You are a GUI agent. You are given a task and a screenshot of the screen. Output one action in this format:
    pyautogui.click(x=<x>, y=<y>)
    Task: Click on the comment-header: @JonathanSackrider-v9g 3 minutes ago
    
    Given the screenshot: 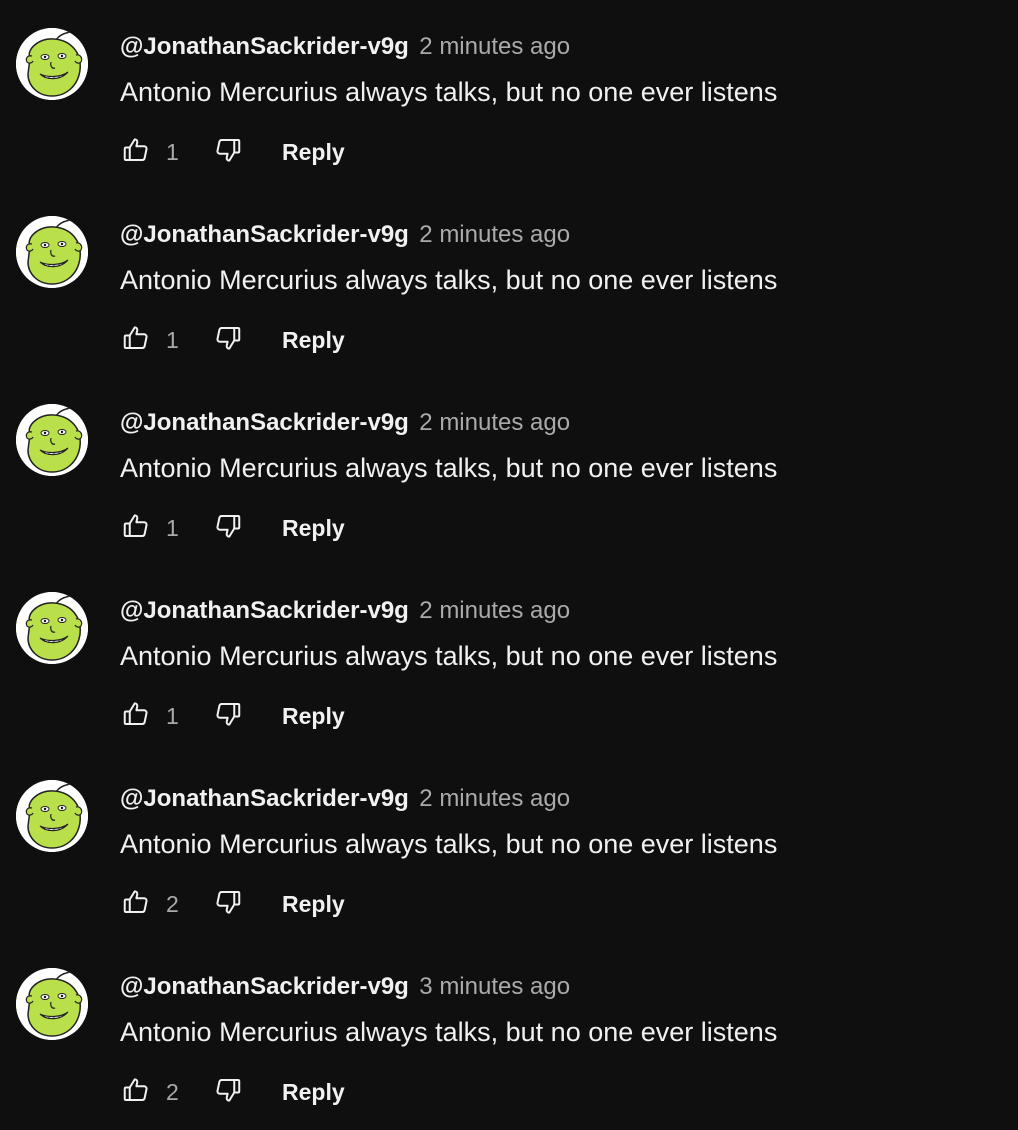 What is the action you would take?
    pyautogui.click(x=345, y=987)
    